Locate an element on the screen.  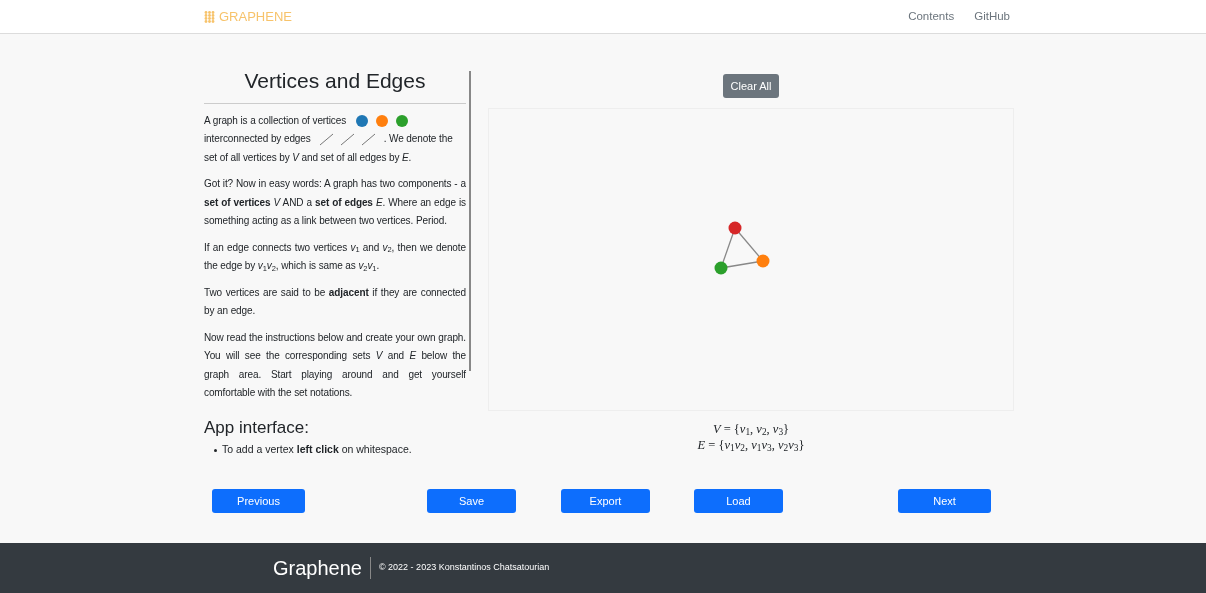
footer-brand: Graphene is located at coordinates (317, 568).